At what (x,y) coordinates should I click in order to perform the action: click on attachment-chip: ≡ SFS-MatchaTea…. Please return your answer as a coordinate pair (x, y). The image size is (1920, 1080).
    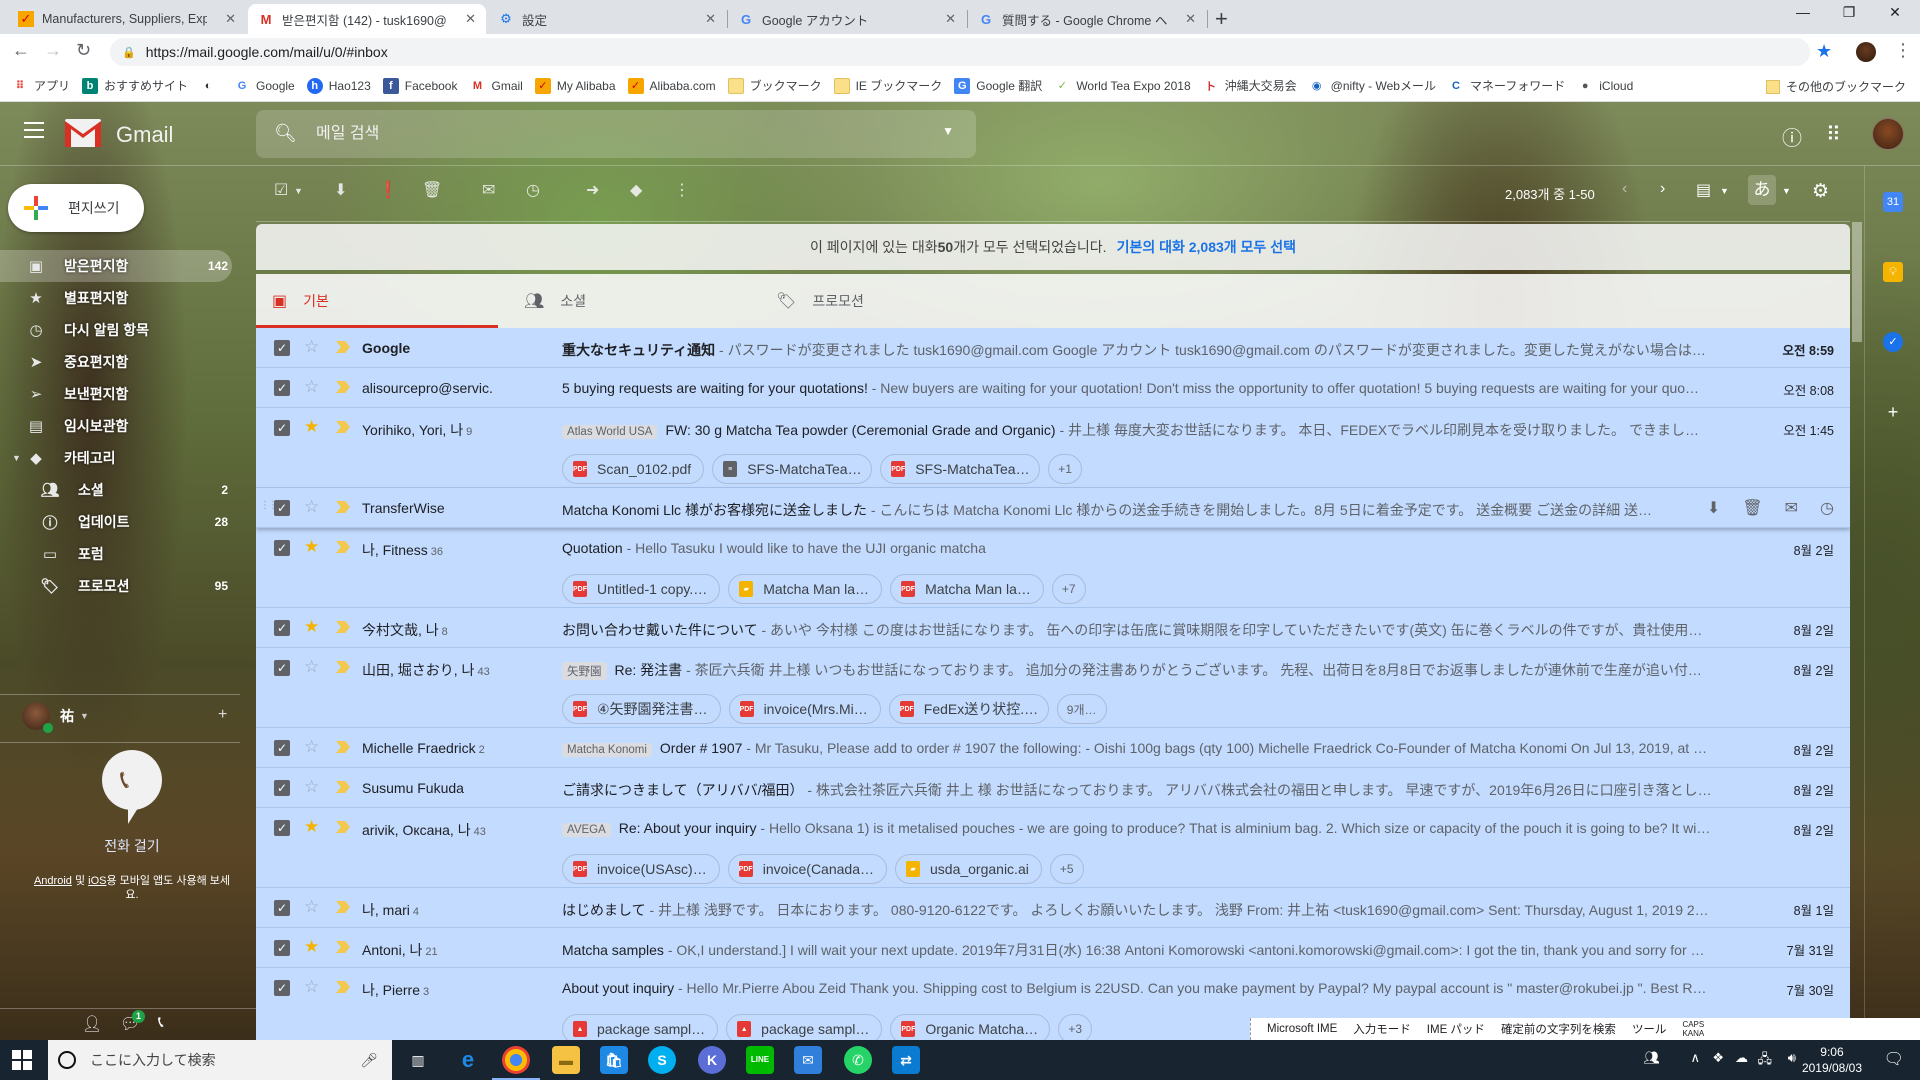
    Looking at the image, I should click on (792, 469).